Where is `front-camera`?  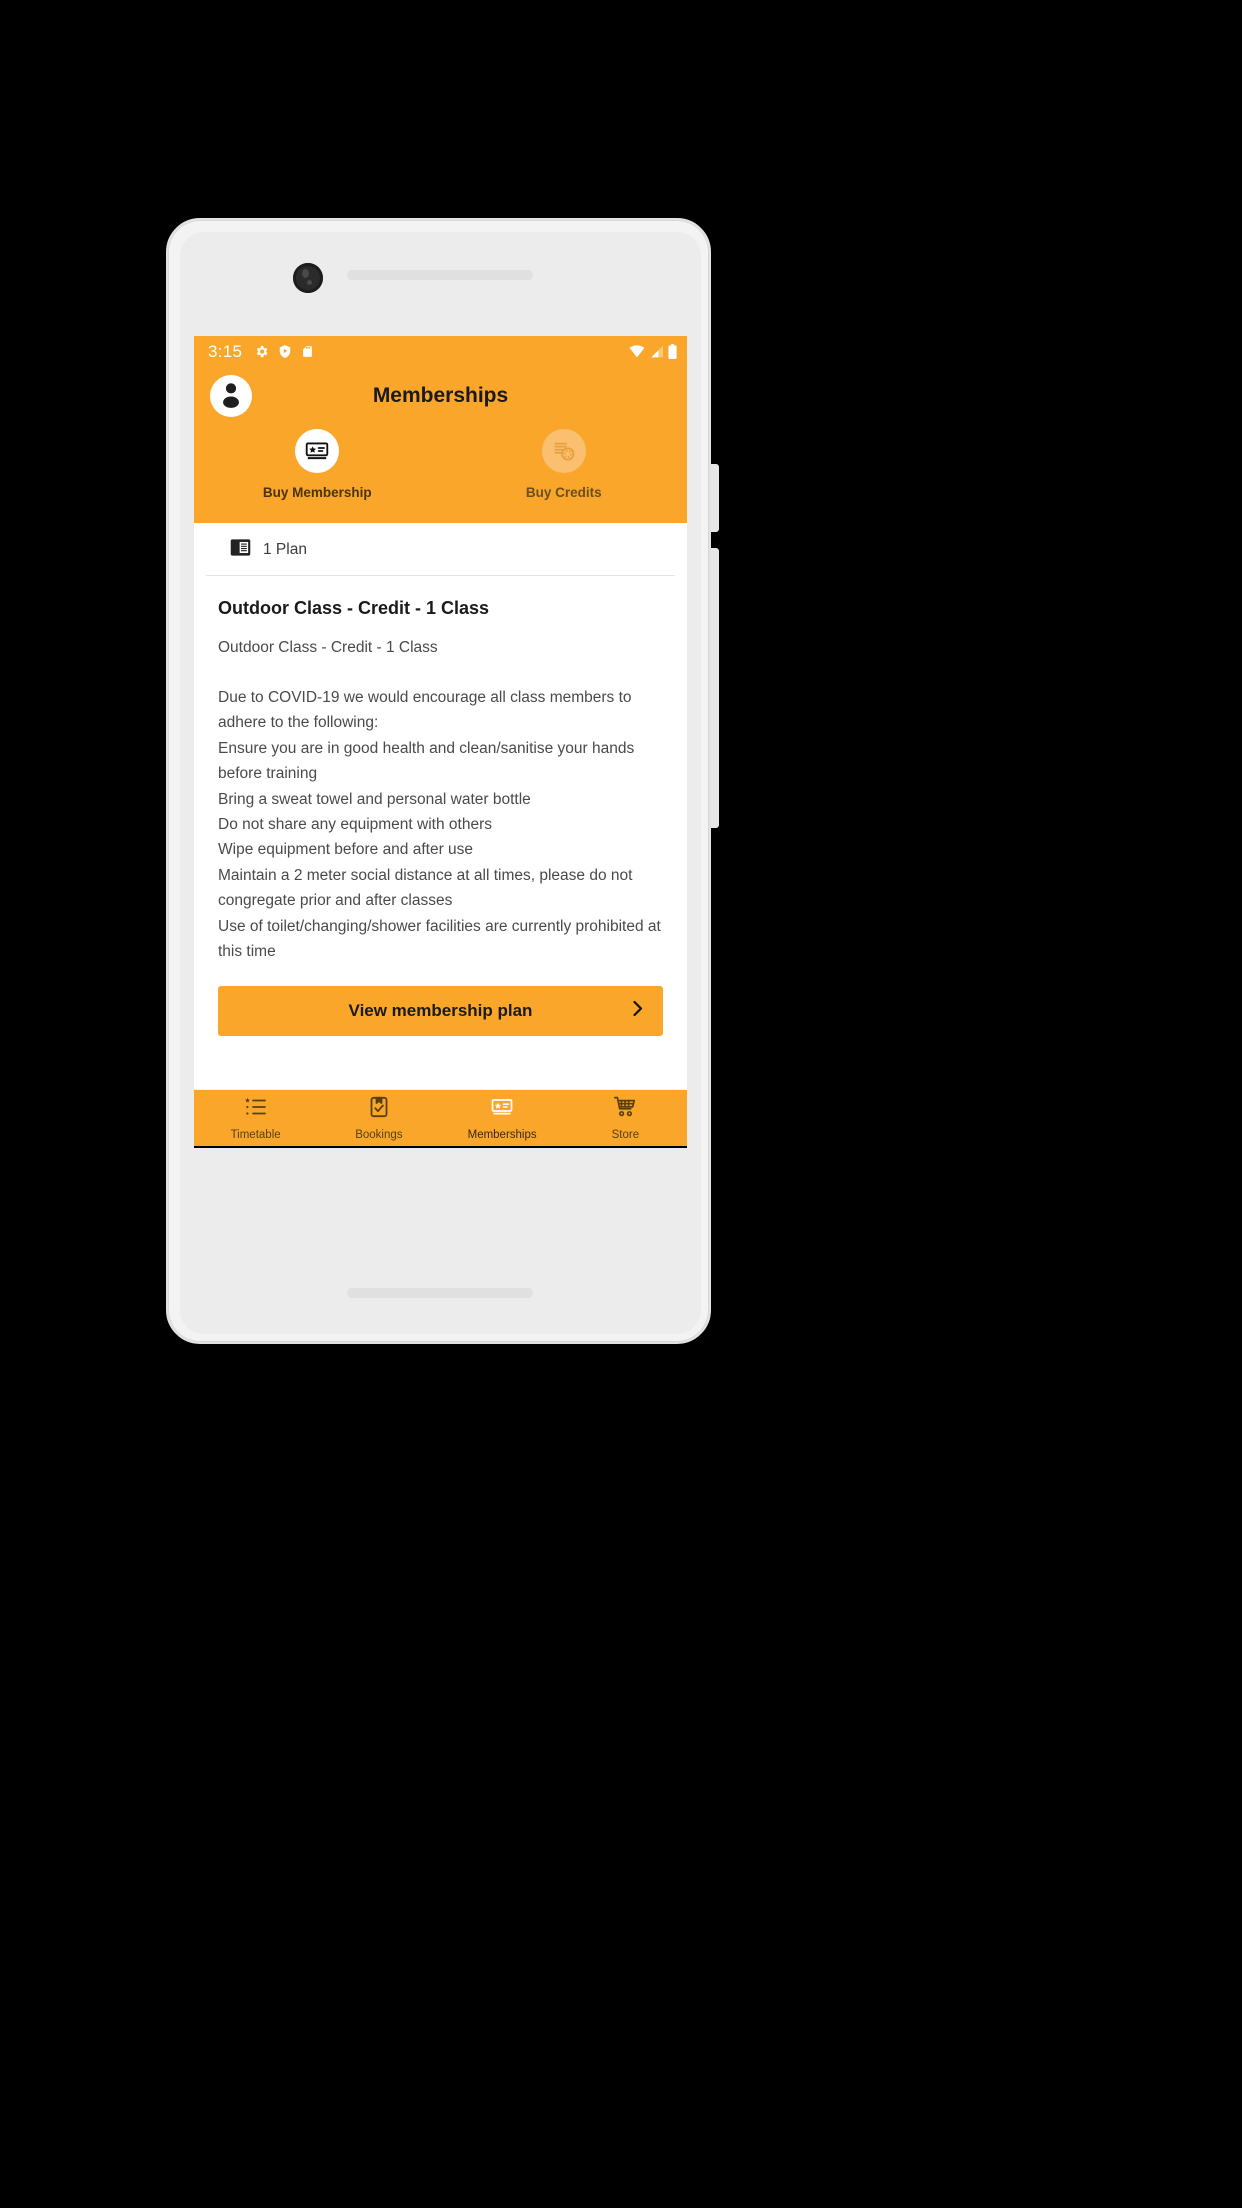 front-camera is located at coordinates (308, 278).